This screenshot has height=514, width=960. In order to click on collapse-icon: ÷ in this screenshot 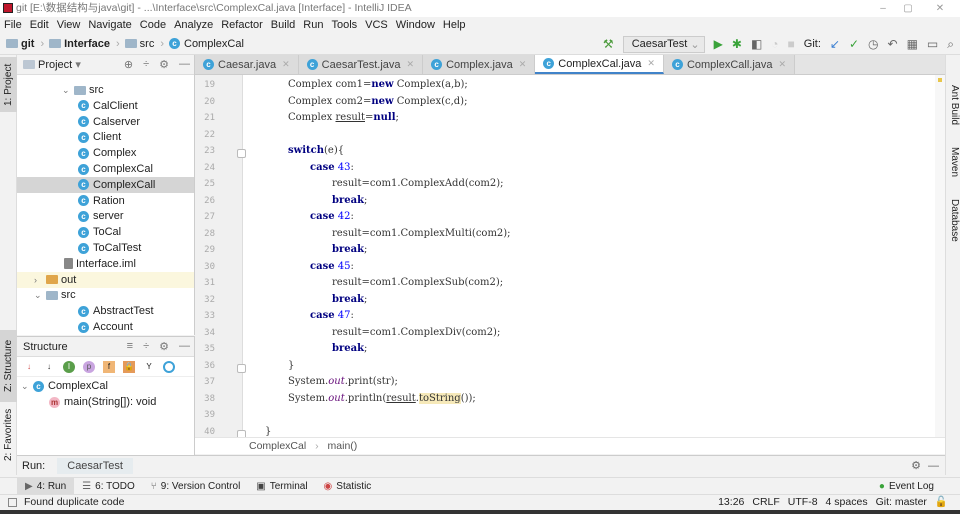, I will do `click(146, 64)`.